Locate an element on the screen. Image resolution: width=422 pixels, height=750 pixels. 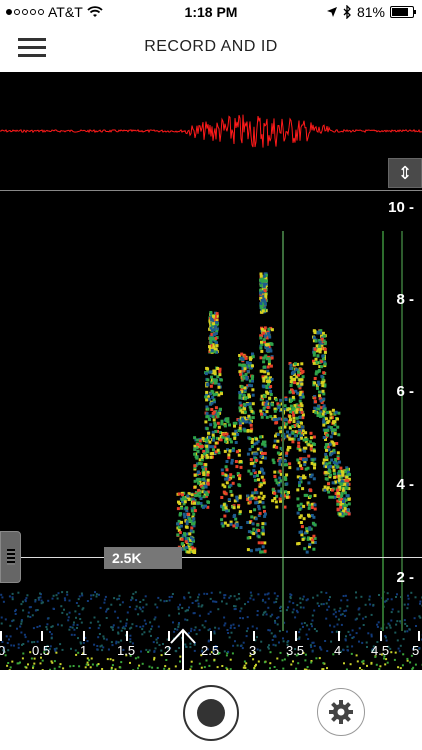
time-label-4: 4 is located at coordinates (338, 650).